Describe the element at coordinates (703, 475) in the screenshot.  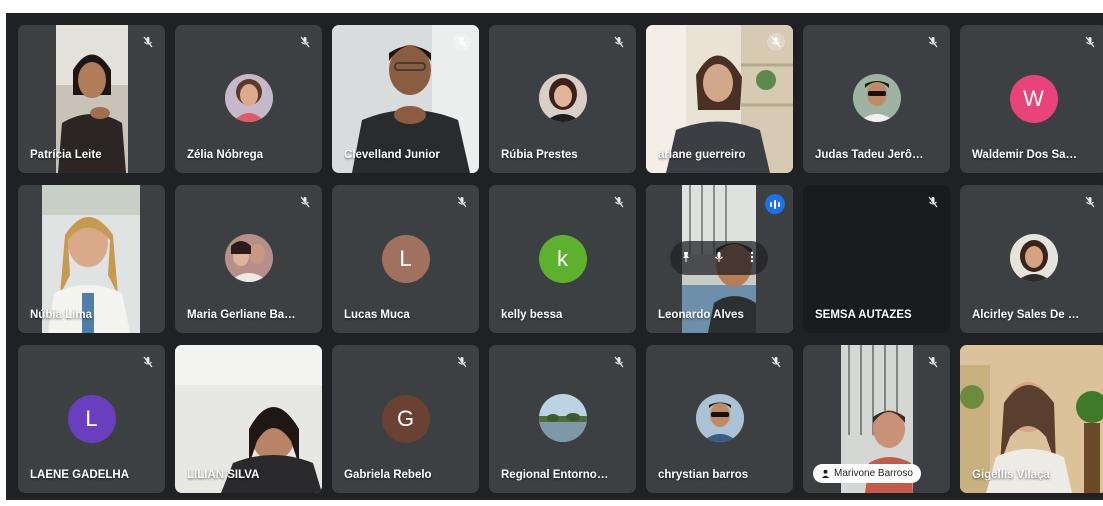
I see `participant-name: chrystian barros` at that location.